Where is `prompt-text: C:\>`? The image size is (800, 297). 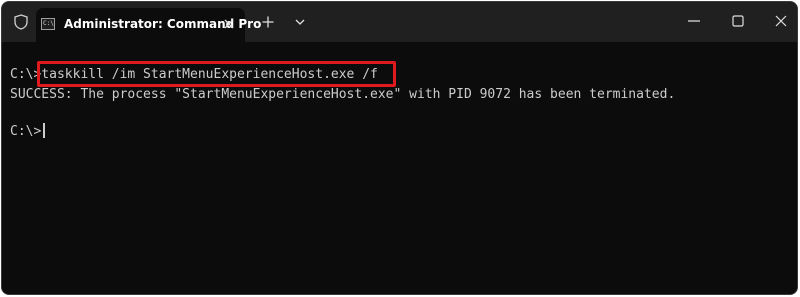 prompt-text: C:\> is located at coordinates (26, 131).